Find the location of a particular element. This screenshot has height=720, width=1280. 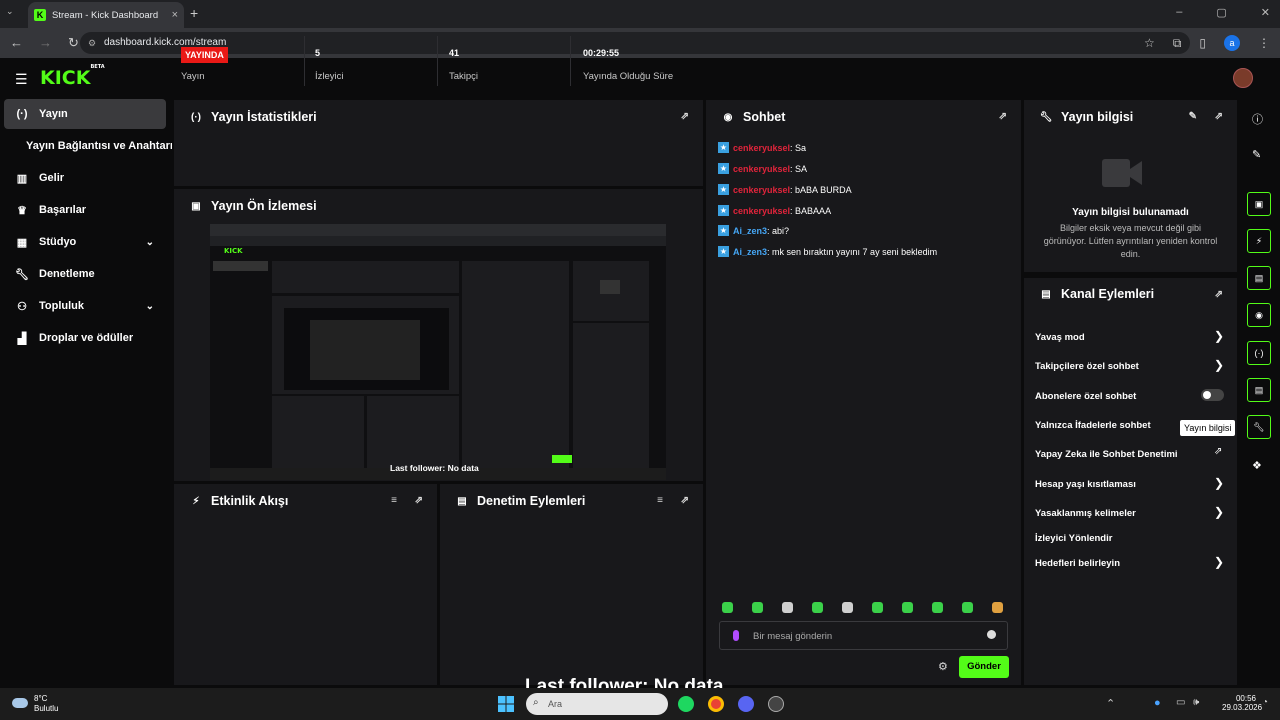

stream-info-empty-title: Yayın bilgisi bulunamadı is located at coordinates (1130, 212).